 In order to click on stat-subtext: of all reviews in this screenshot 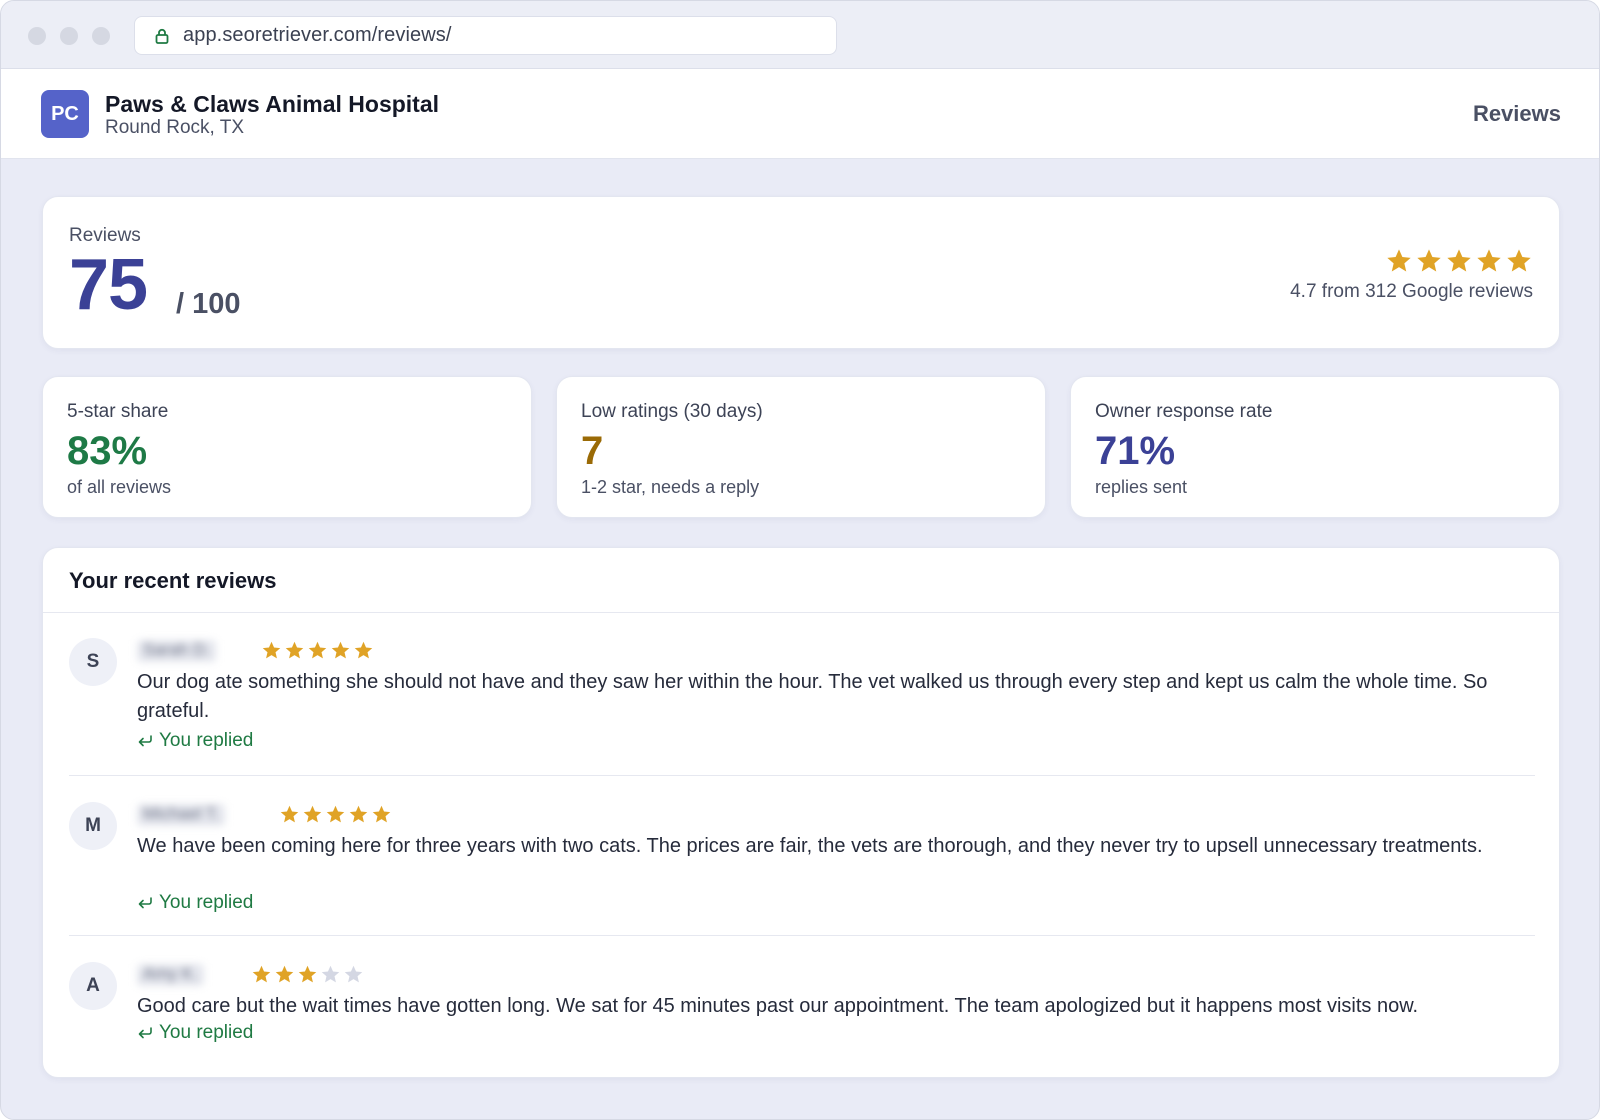, I will do `click(119, 487)`.